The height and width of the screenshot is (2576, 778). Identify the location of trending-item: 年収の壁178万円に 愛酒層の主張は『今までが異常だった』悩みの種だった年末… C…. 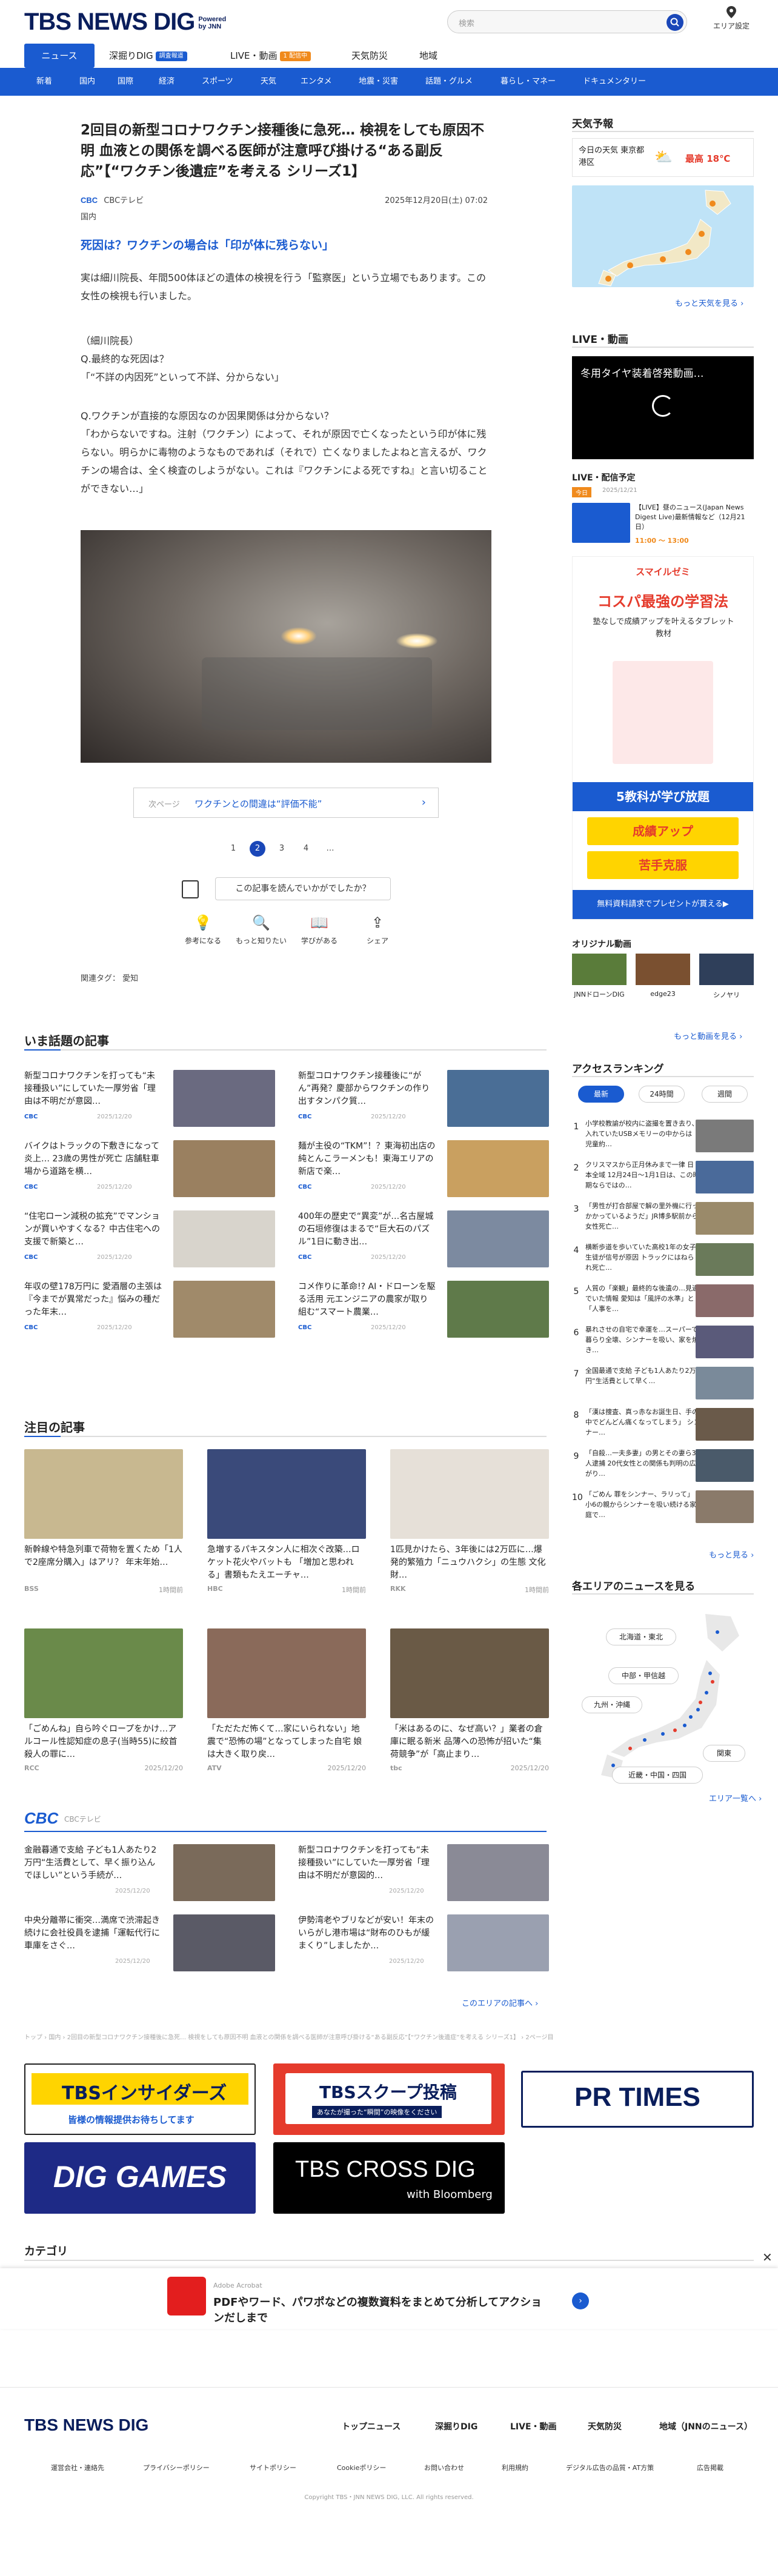
(154, 1309).